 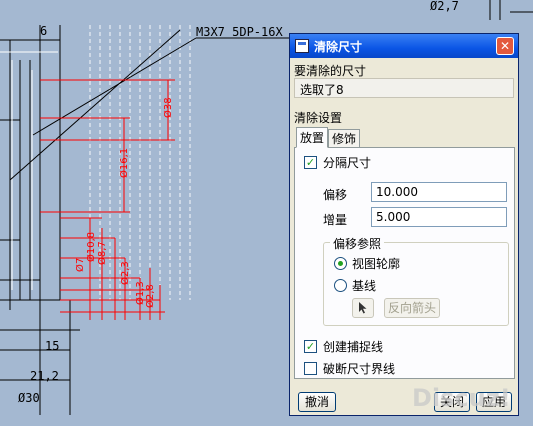 What do you see at coordinates (302, 46) in the screenshot?
I see `app-icon` at bounding box center [302, 46].